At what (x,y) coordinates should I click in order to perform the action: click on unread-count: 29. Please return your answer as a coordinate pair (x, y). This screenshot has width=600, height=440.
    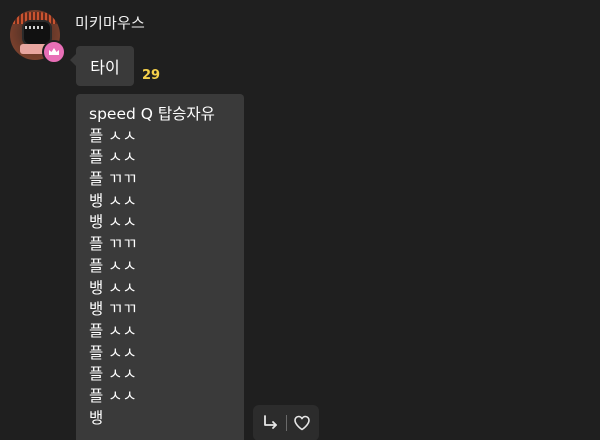
    Looking at the image, I should click on (151, 75).